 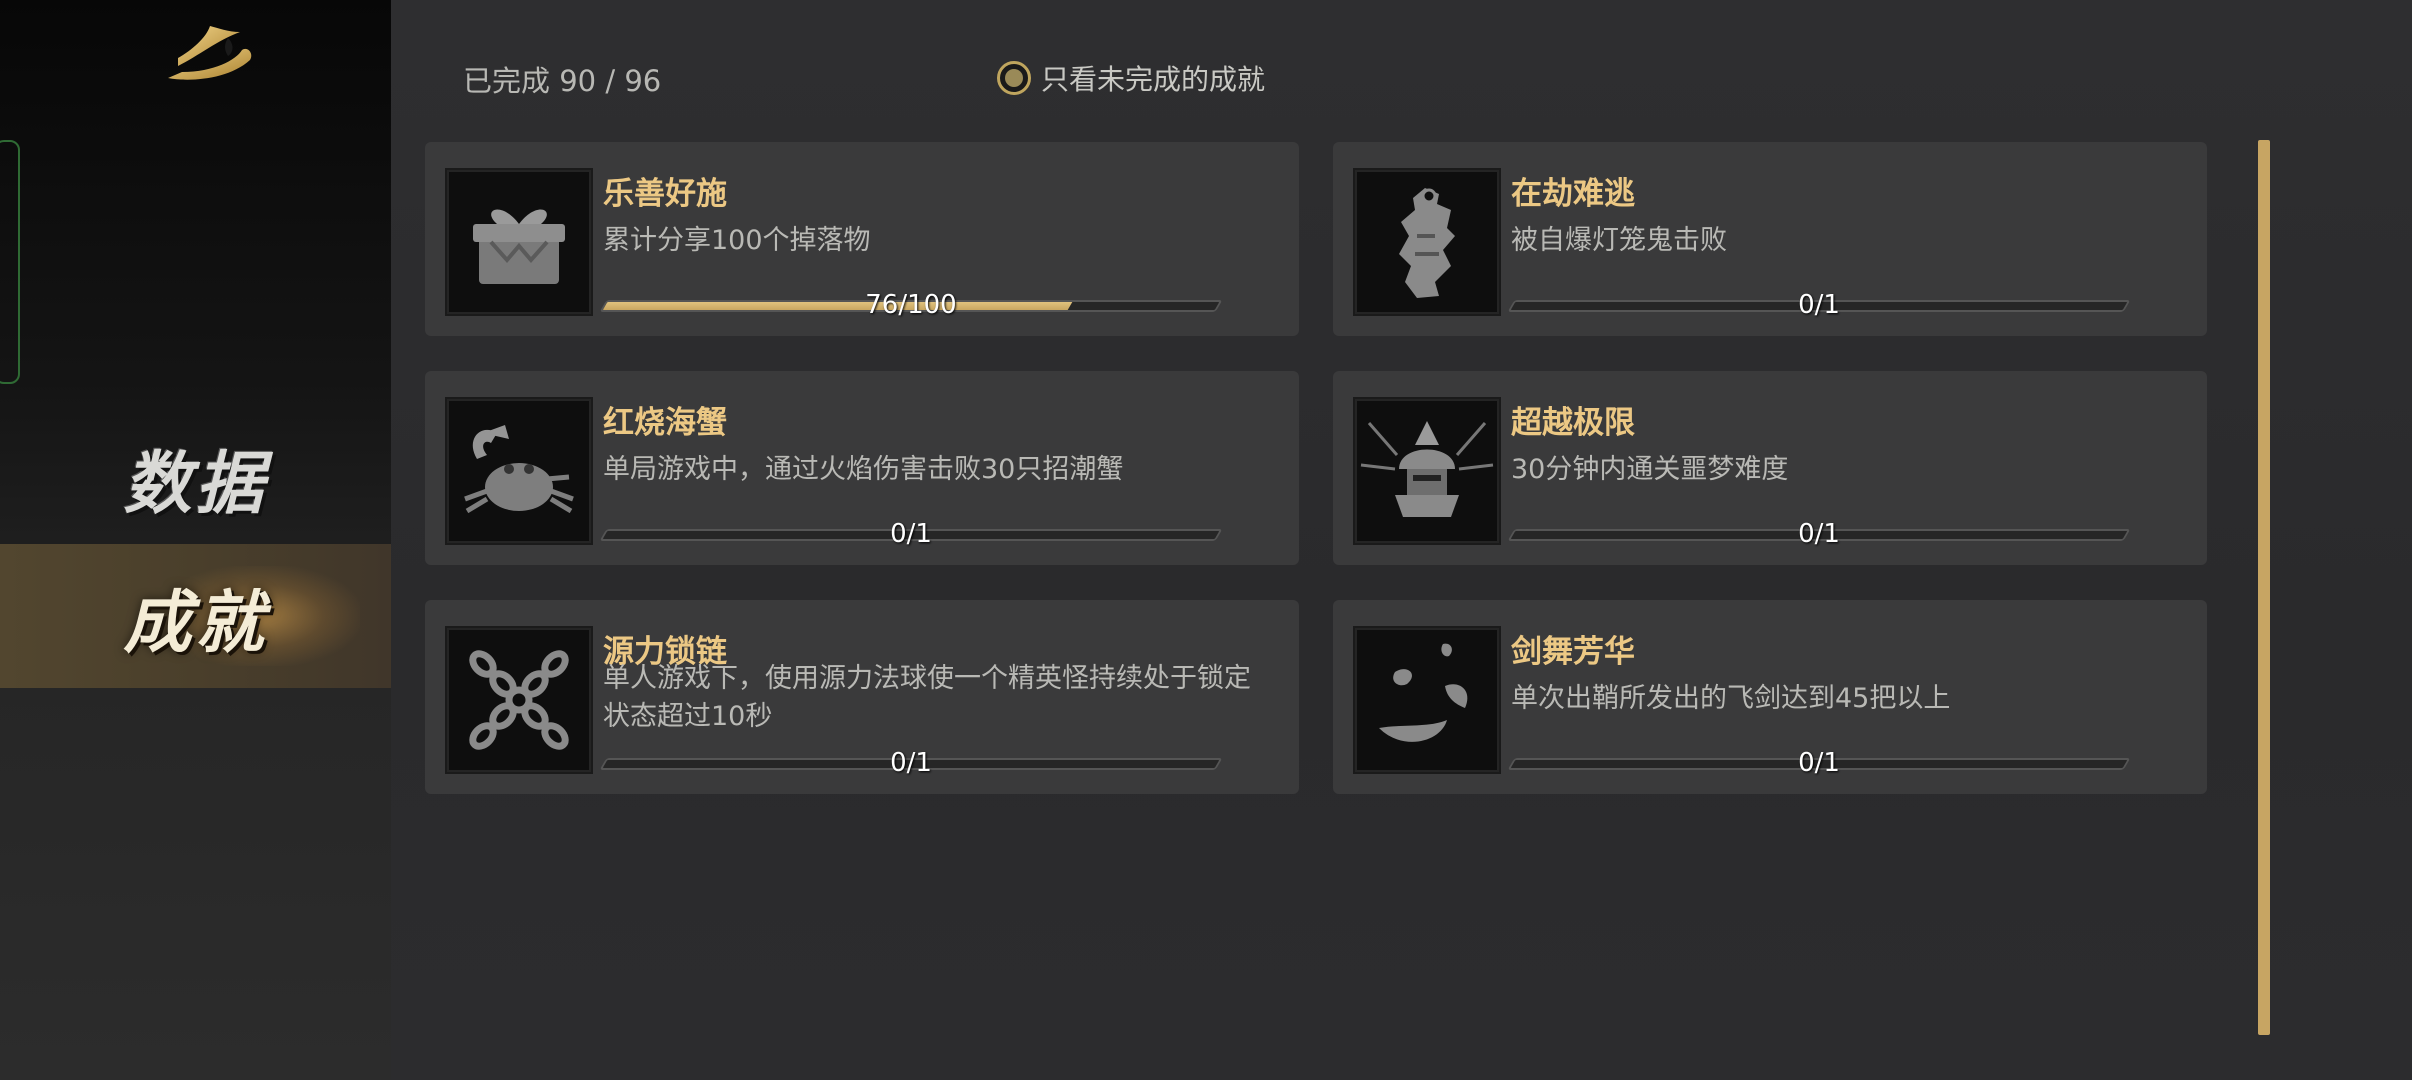 I want to click on filter-incomplete-toggle: 只看未完成的成就, so click(x=1131, y=78).